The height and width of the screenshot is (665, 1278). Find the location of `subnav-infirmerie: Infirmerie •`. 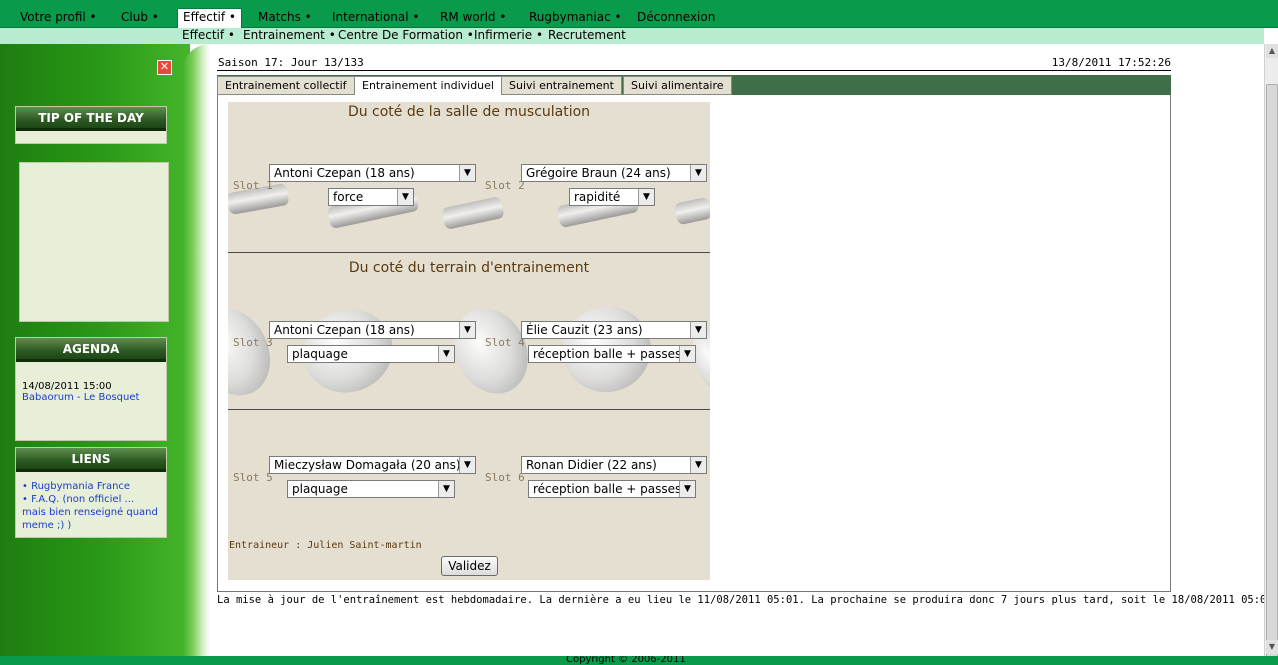

subnav-infirmerie: Infirmerie • is located at coordinates (508, 36).